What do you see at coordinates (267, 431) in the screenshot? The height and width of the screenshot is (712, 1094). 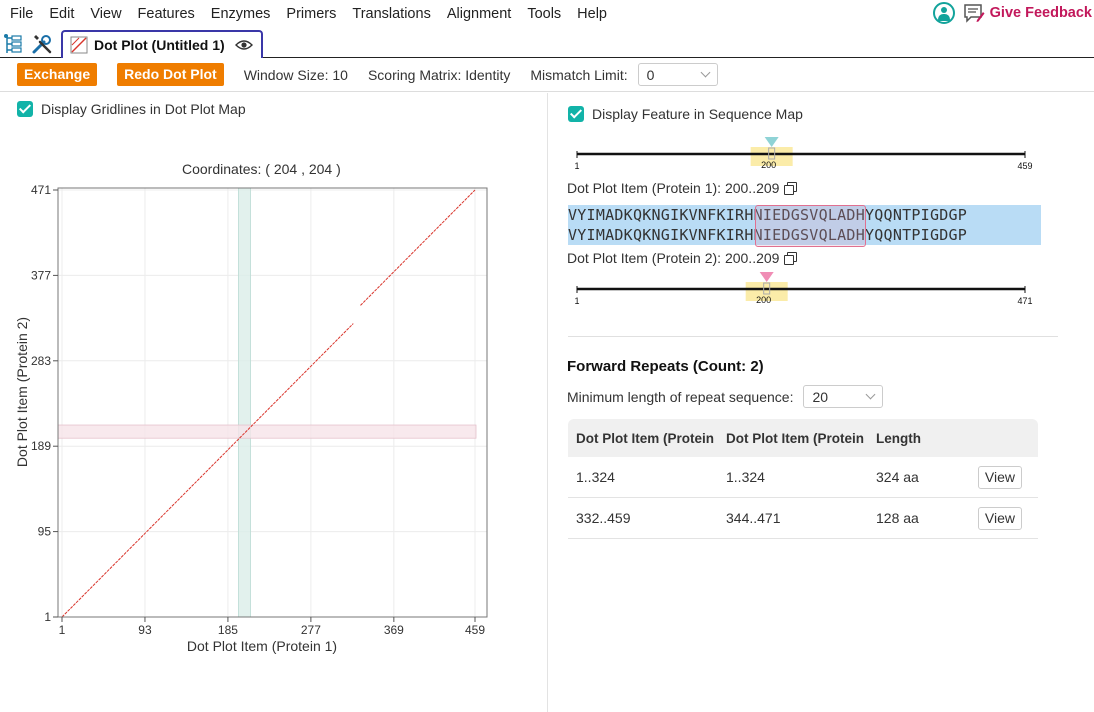 I see `highlight-band-y` at bounding box center [267, 431].